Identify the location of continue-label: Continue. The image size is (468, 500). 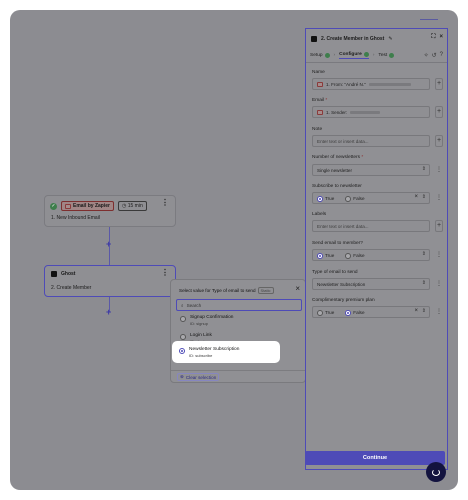
(375, 458).